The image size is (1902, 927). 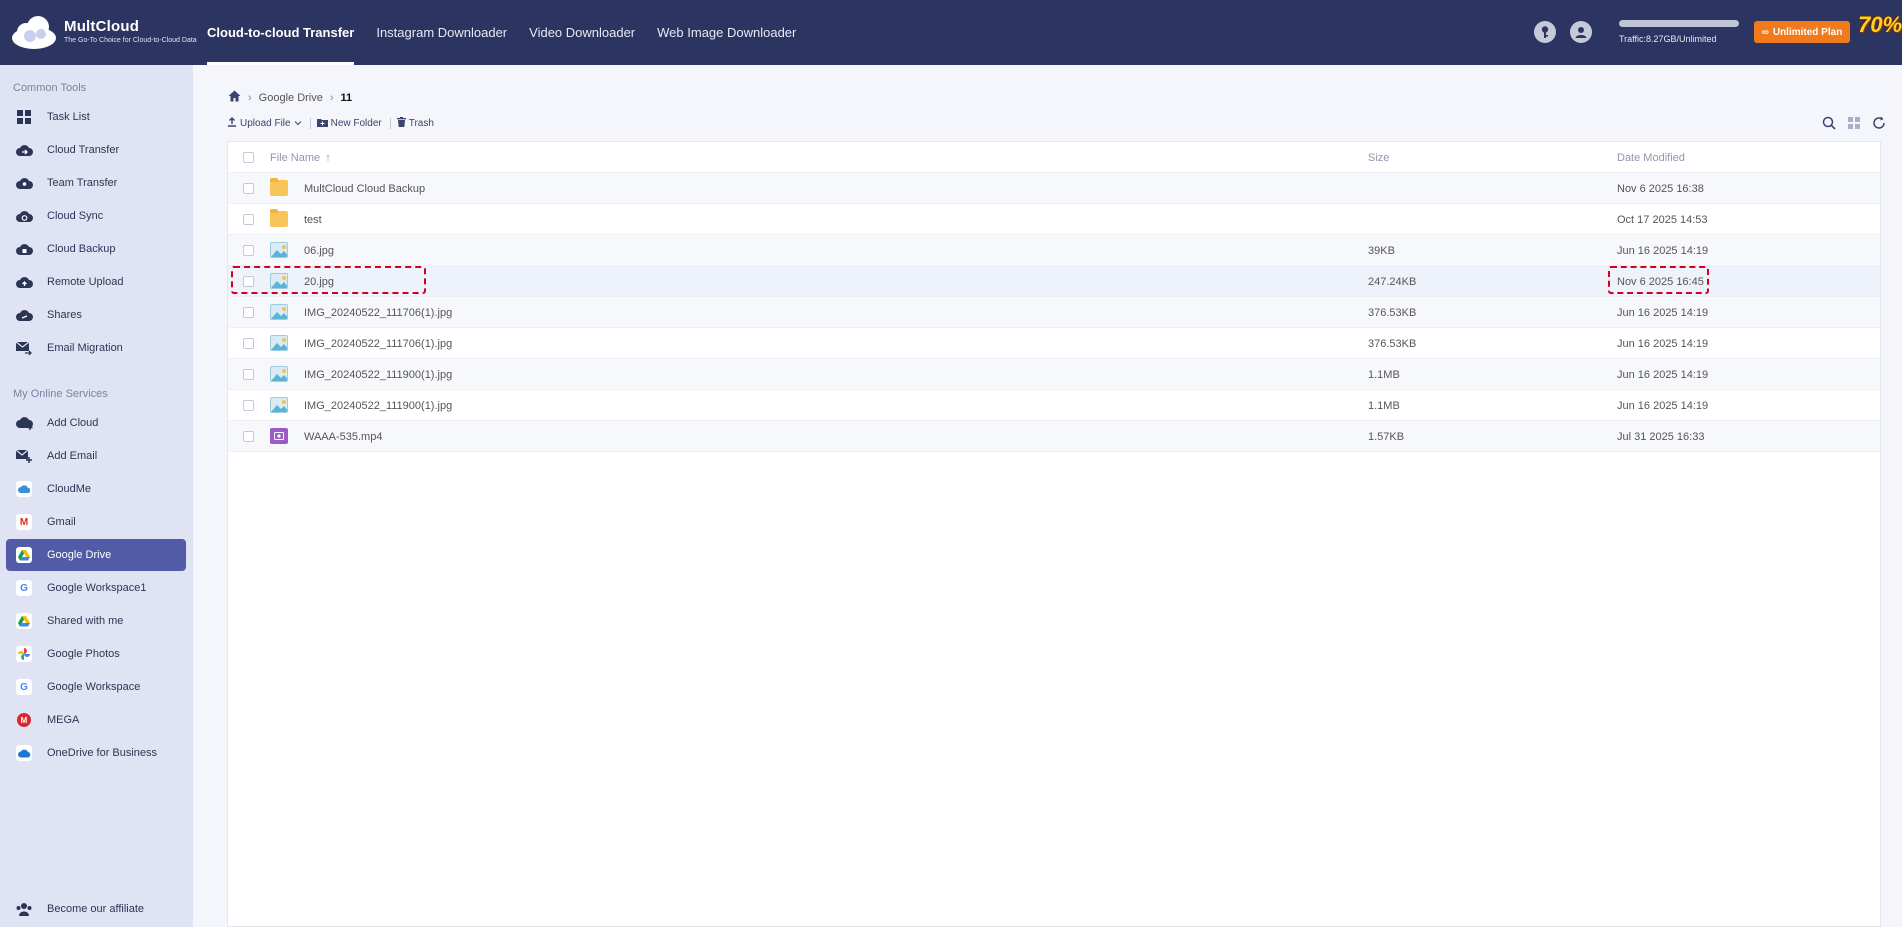 I want to click on cloud-transfer-icon, so click(x=24, y=150).